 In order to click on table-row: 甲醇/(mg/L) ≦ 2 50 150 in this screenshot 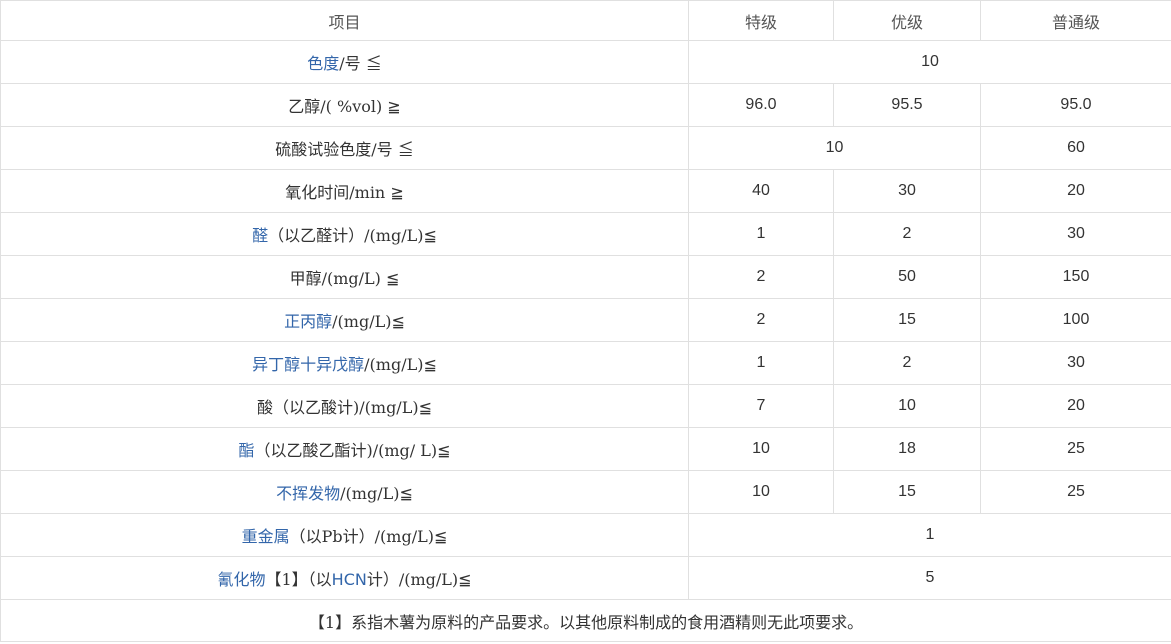, I will do `click(585, 277)`.